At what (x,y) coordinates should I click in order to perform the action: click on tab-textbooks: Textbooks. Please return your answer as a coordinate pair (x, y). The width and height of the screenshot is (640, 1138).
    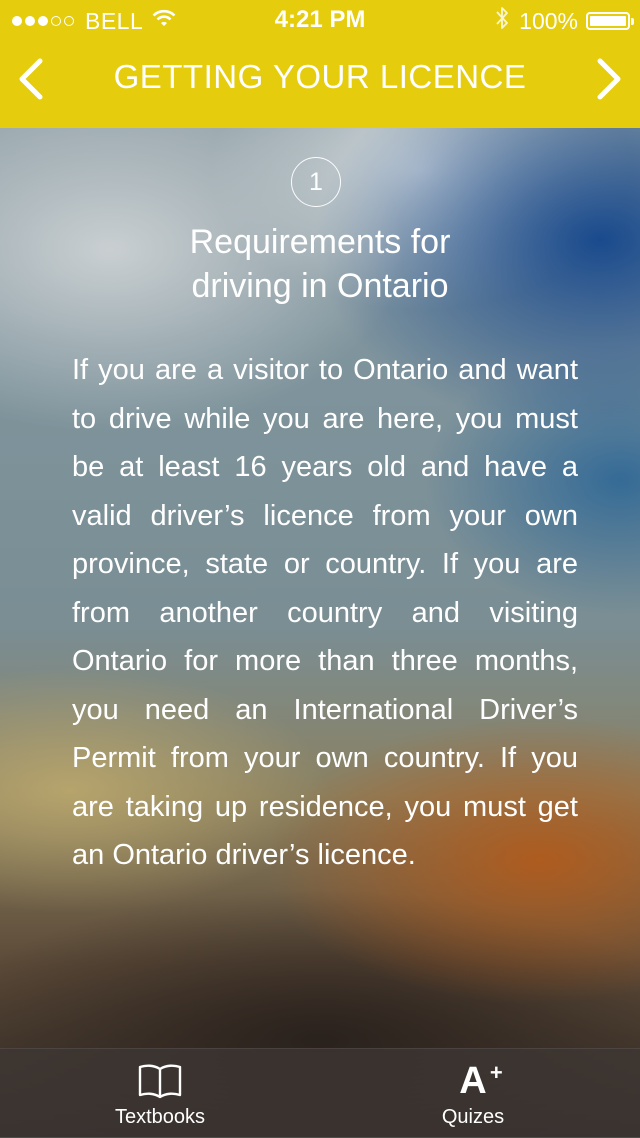
    Looking at the image, I should click on (160, 1093).